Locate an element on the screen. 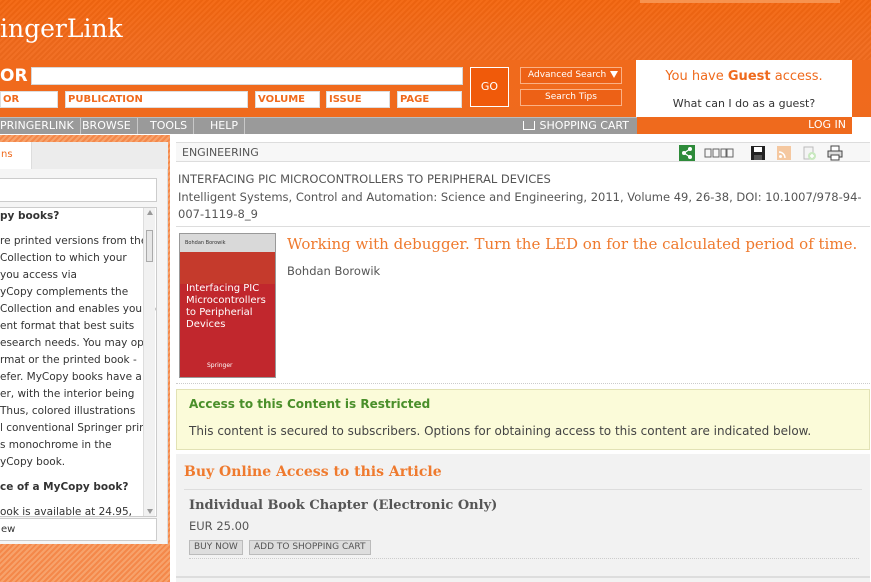 The image size is (871, 582). breadcrumb: ENGINEERING is located at coordinates (523, 152).